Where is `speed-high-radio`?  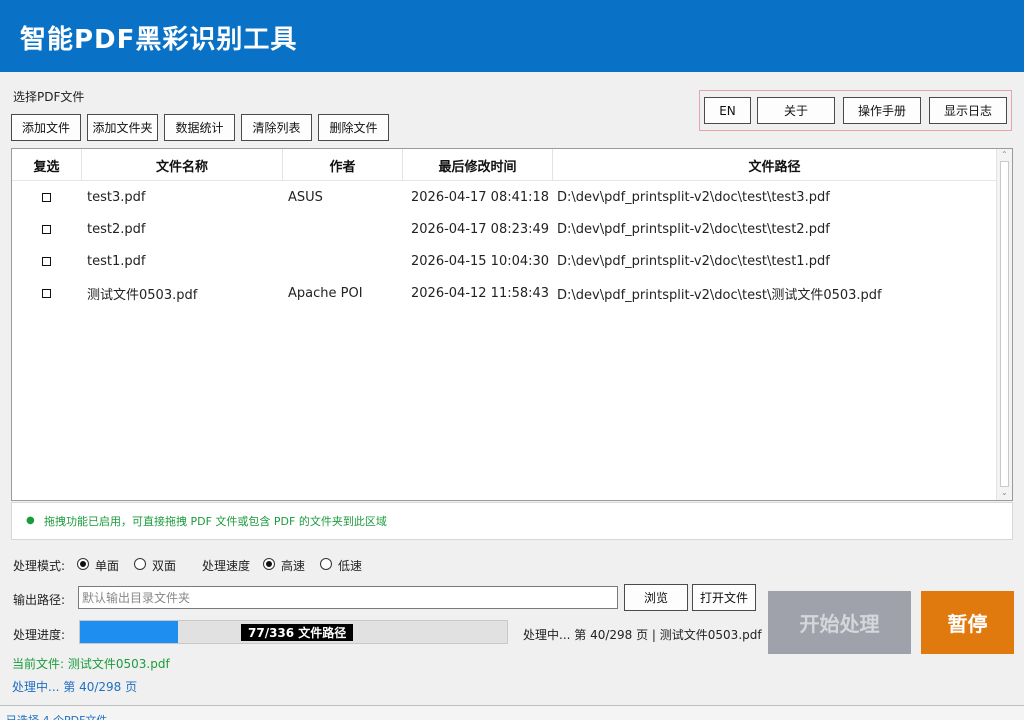 speed-high-radio is located at coordinates (269, 564).